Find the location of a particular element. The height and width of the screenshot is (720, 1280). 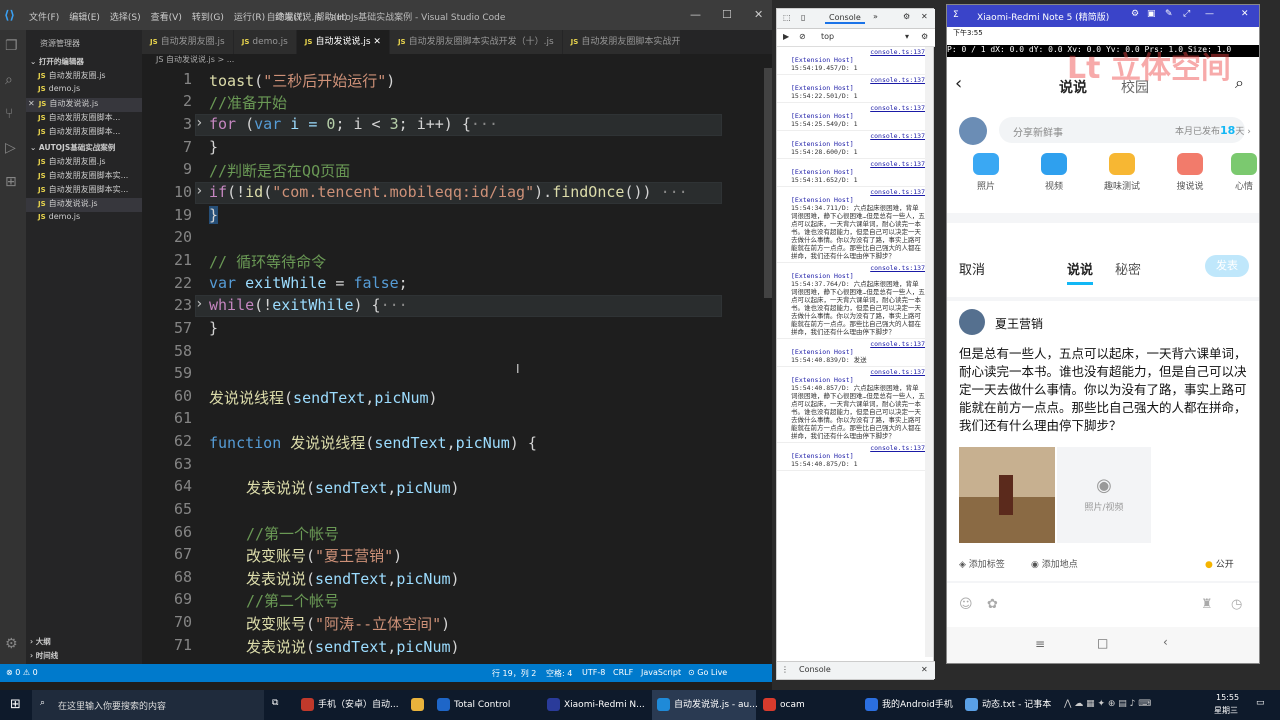

chevron-down-icon: ▾ is located at coordinates (907, 36).